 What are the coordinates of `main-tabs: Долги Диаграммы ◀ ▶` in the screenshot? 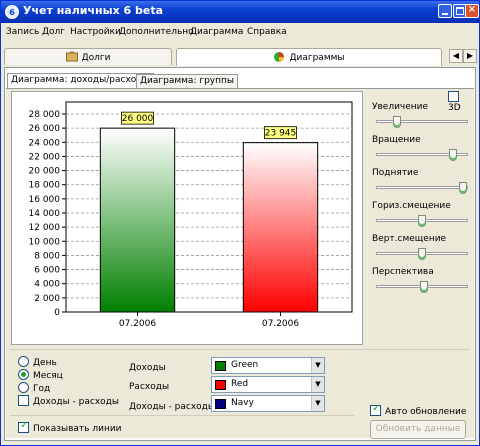 It's located at (240, 57).